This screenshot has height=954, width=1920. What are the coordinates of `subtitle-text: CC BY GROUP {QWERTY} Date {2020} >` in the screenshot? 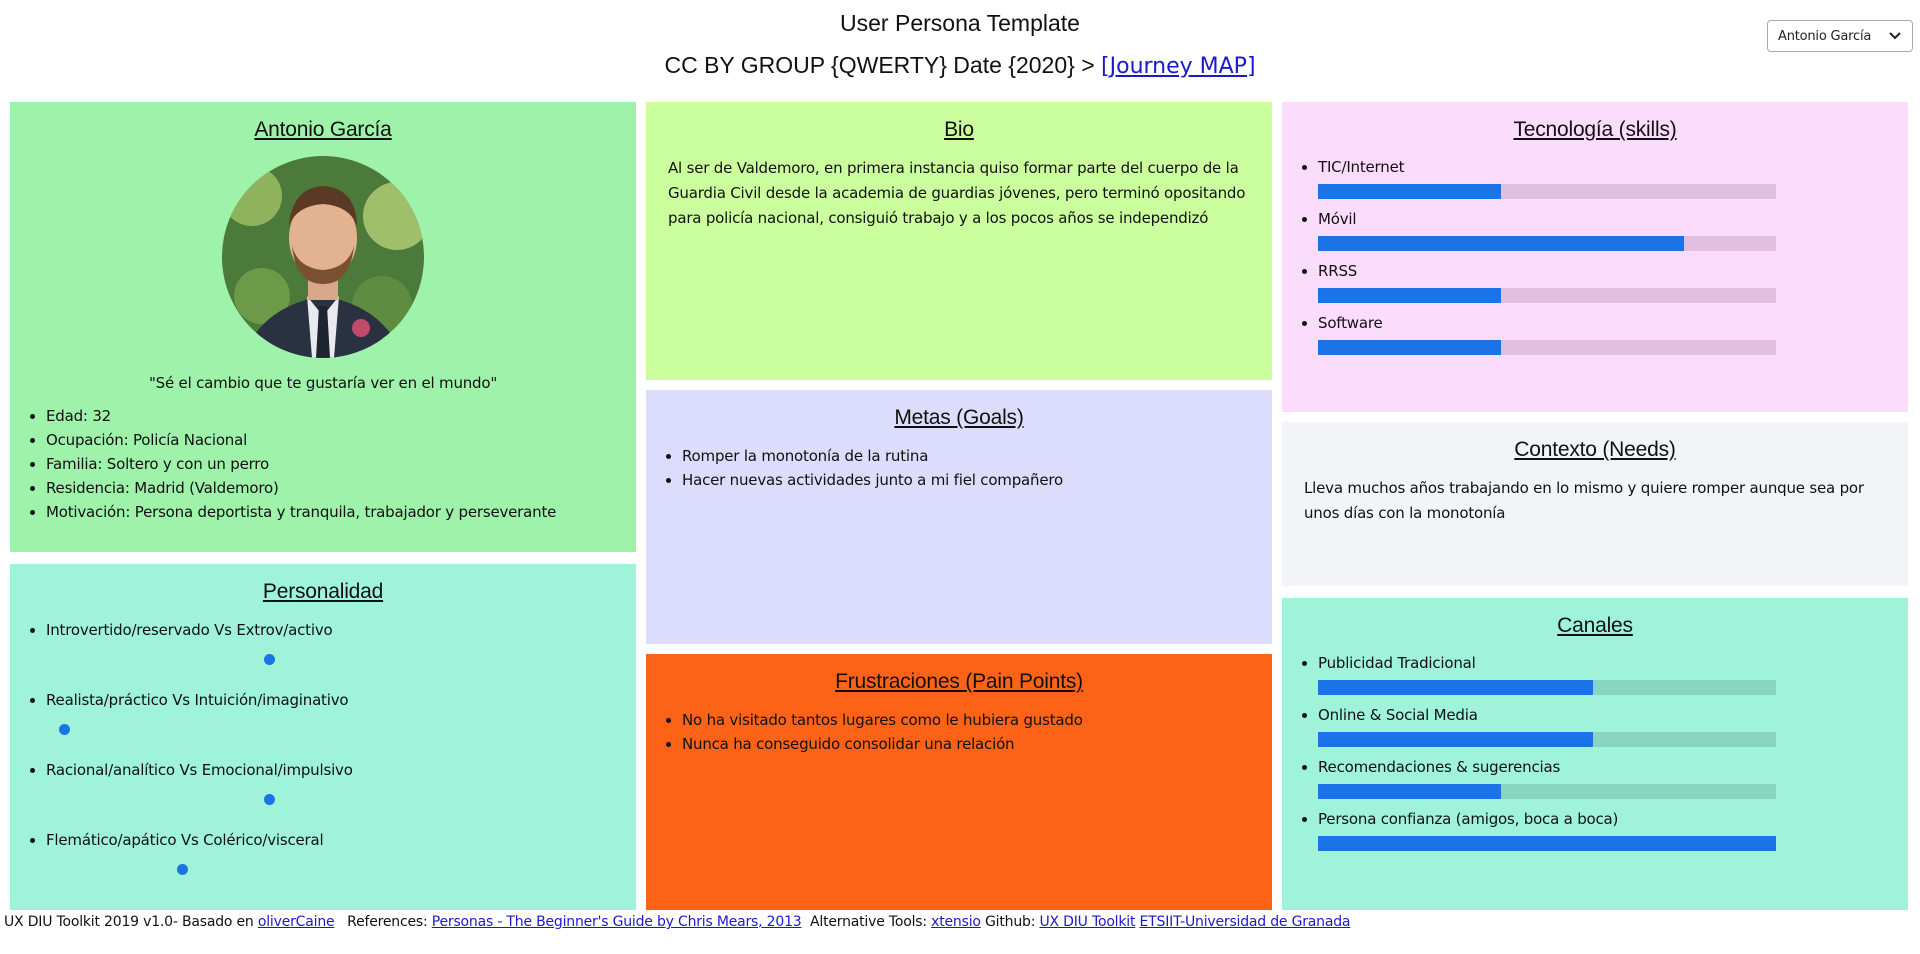 It's located at (879, 65).